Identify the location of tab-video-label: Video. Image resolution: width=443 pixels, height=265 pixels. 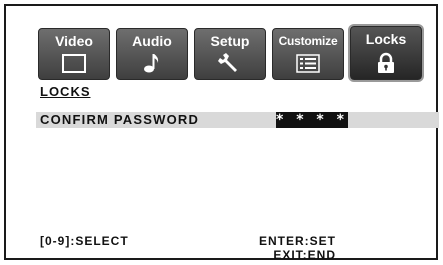
(74, 41).